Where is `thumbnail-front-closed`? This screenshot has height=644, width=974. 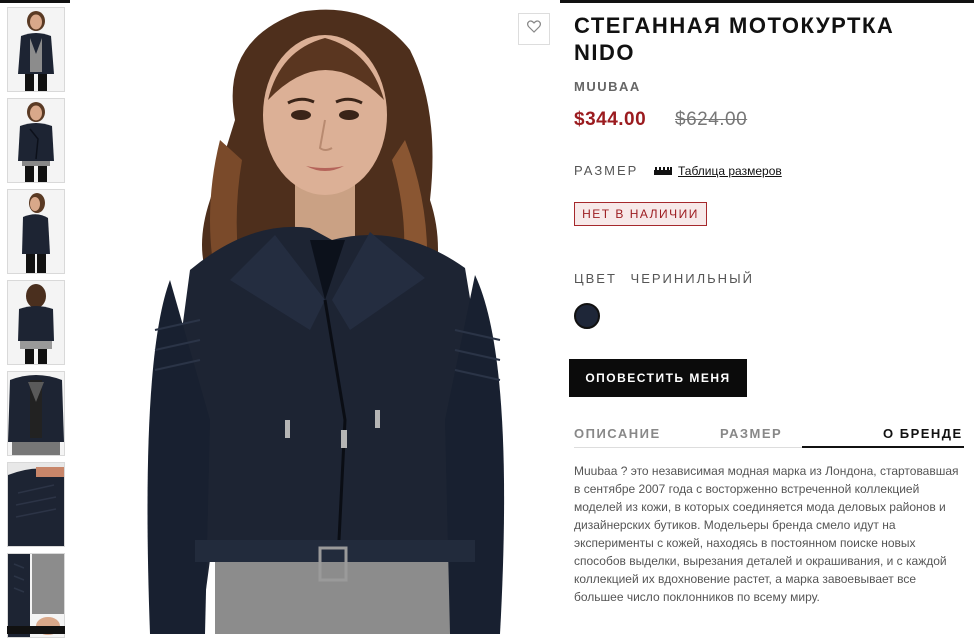
thumbnail-front-closed is located at coordinates (36, 140).